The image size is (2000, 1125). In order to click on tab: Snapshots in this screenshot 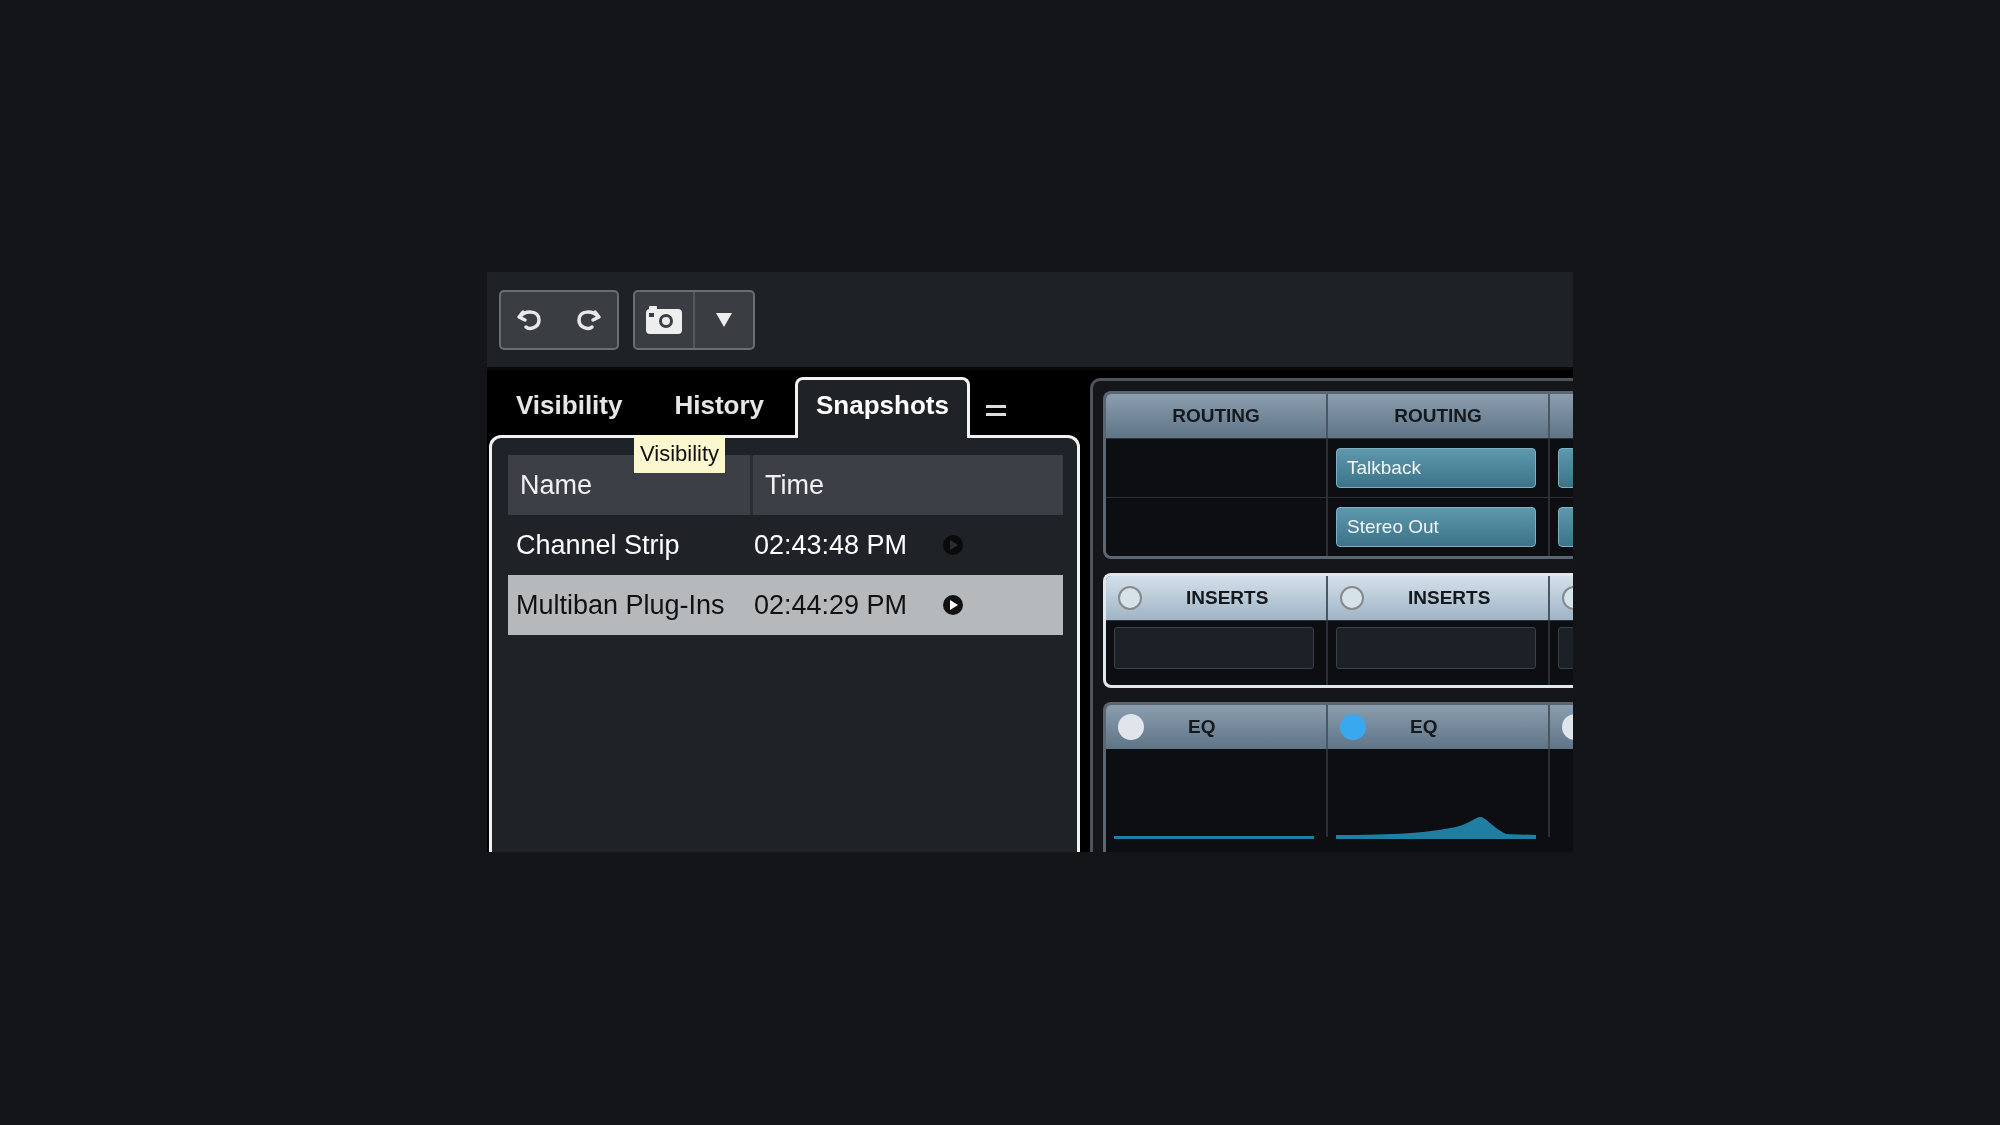, I will do `click(882, 407)`.